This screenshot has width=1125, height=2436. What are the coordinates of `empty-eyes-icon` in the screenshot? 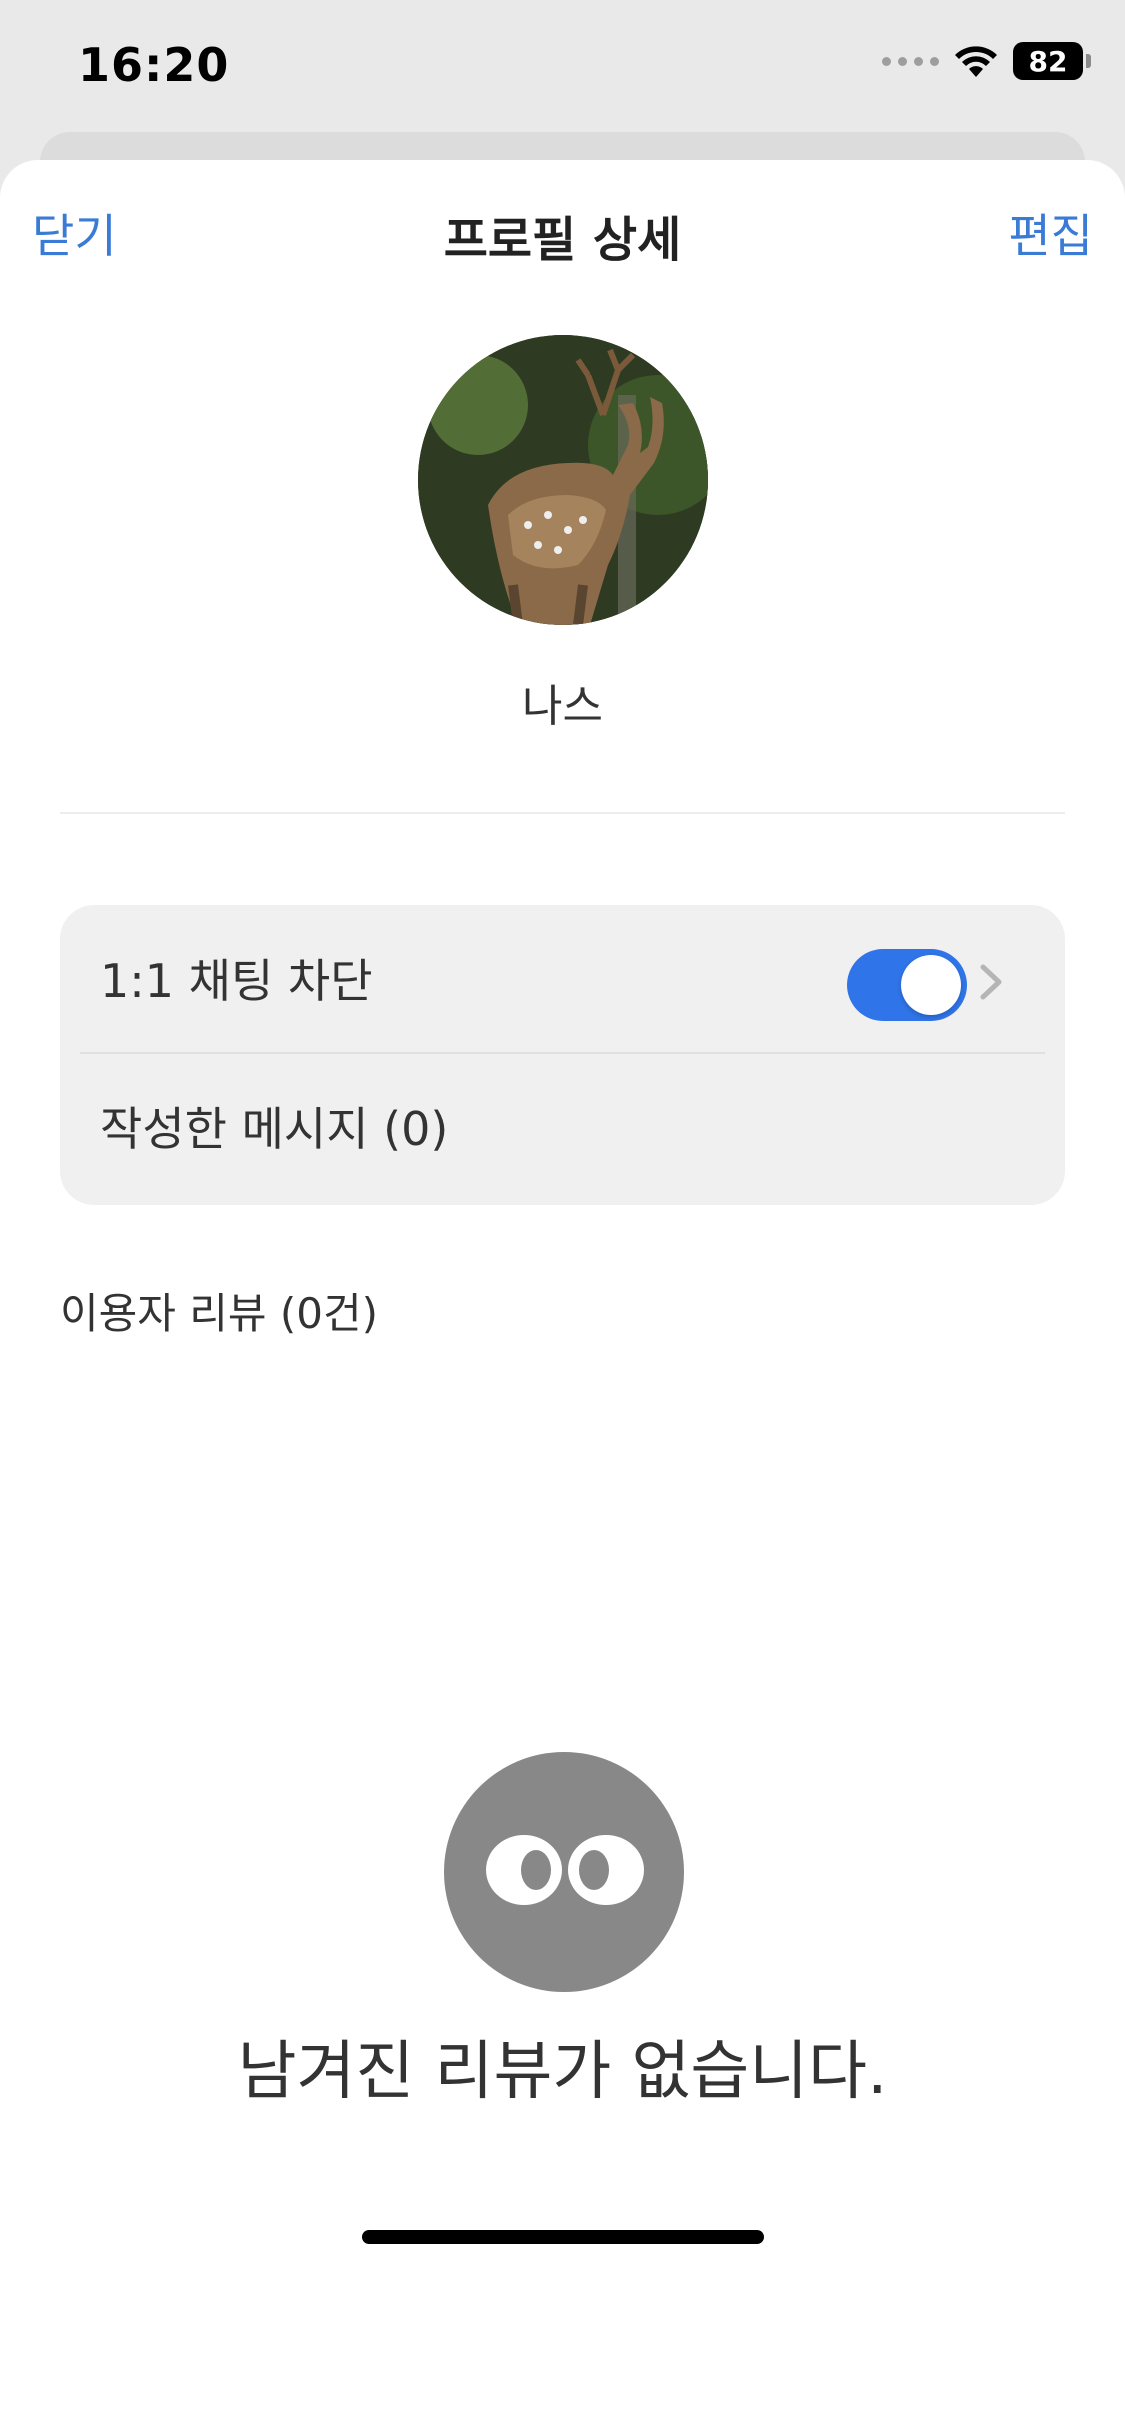 It's located at (564, 1872).